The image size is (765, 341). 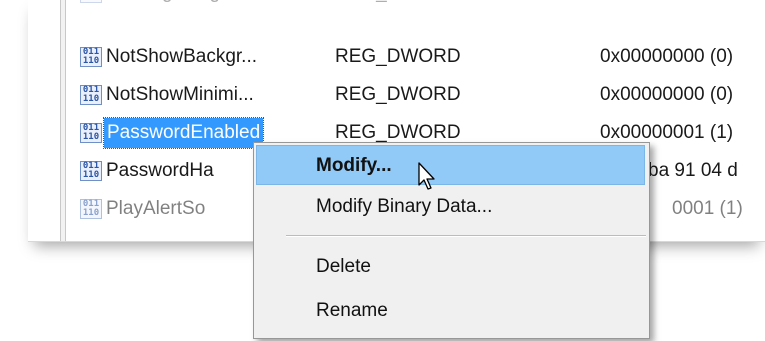 I want to click on registry-value-row: 011110 MessageFlags REG_DWORD, so click(x=422, y=4).